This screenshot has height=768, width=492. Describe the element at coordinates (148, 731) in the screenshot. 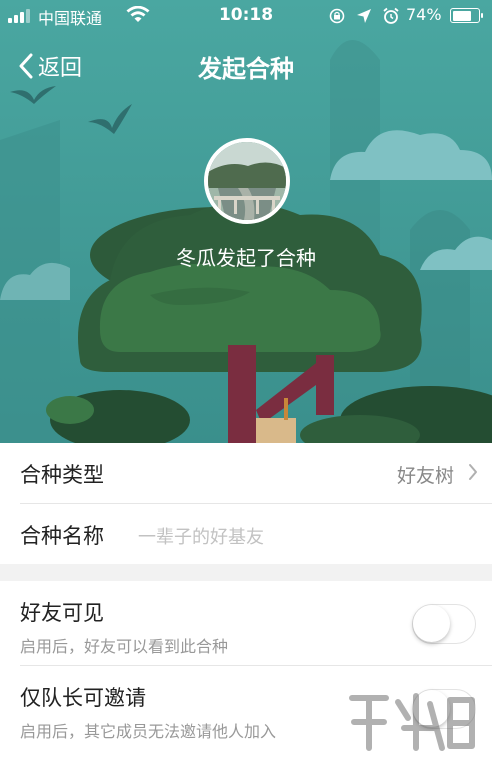

I see `leader-invite-desc: 启用后，其它成员无法邀请他人加入` at that location.